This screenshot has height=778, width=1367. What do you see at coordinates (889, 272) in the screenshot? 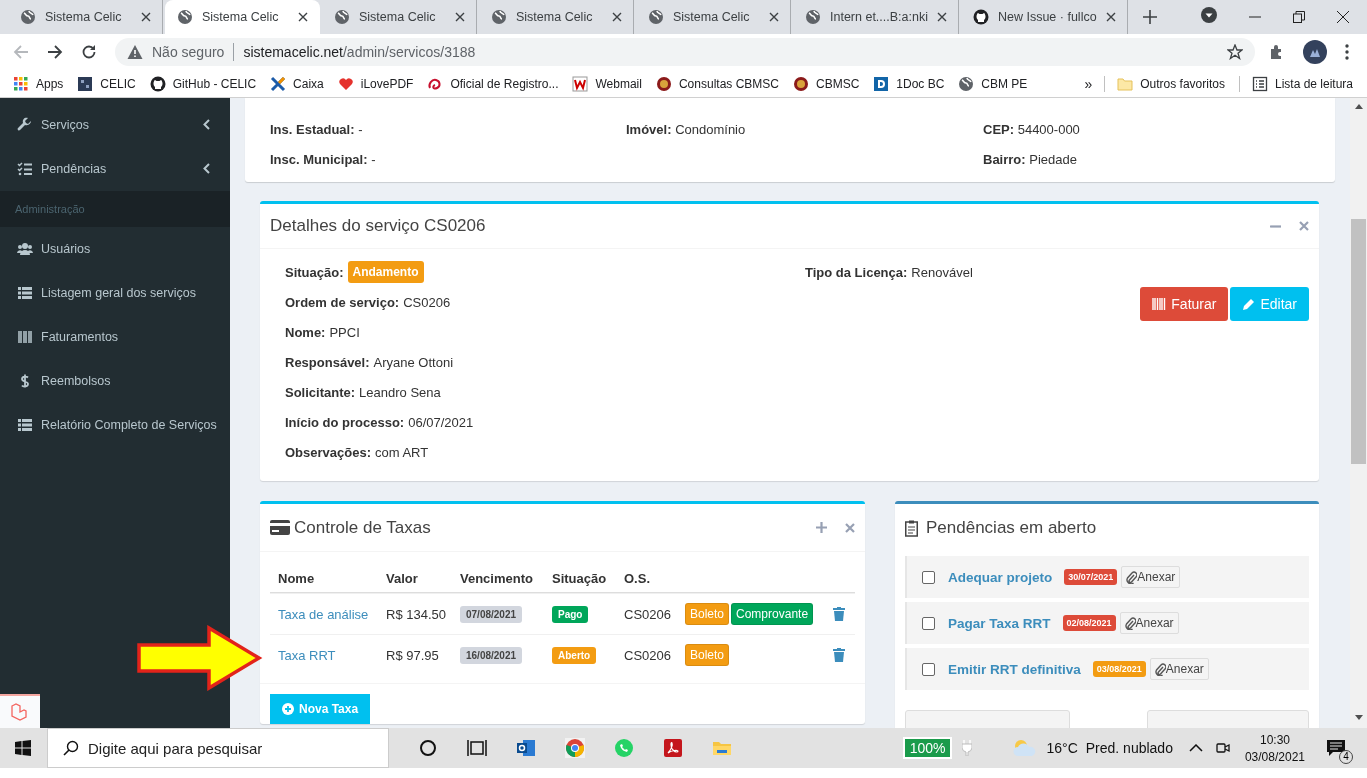
I see `field-text: Tipo da Licença: Renovável` at bounding box center [889, 272].